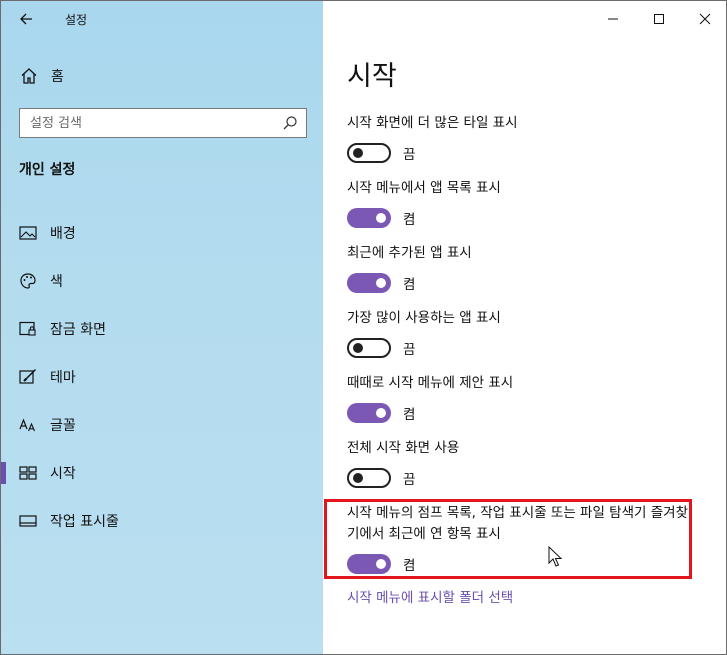 This screenshot has width=727, height=655. What do you see at coordinates (527, 138) in the screenshot?
I see `setting-more-tiles: 시작 화면에 더 많은 타일 표시 끔` at bounding box center [527, 138].